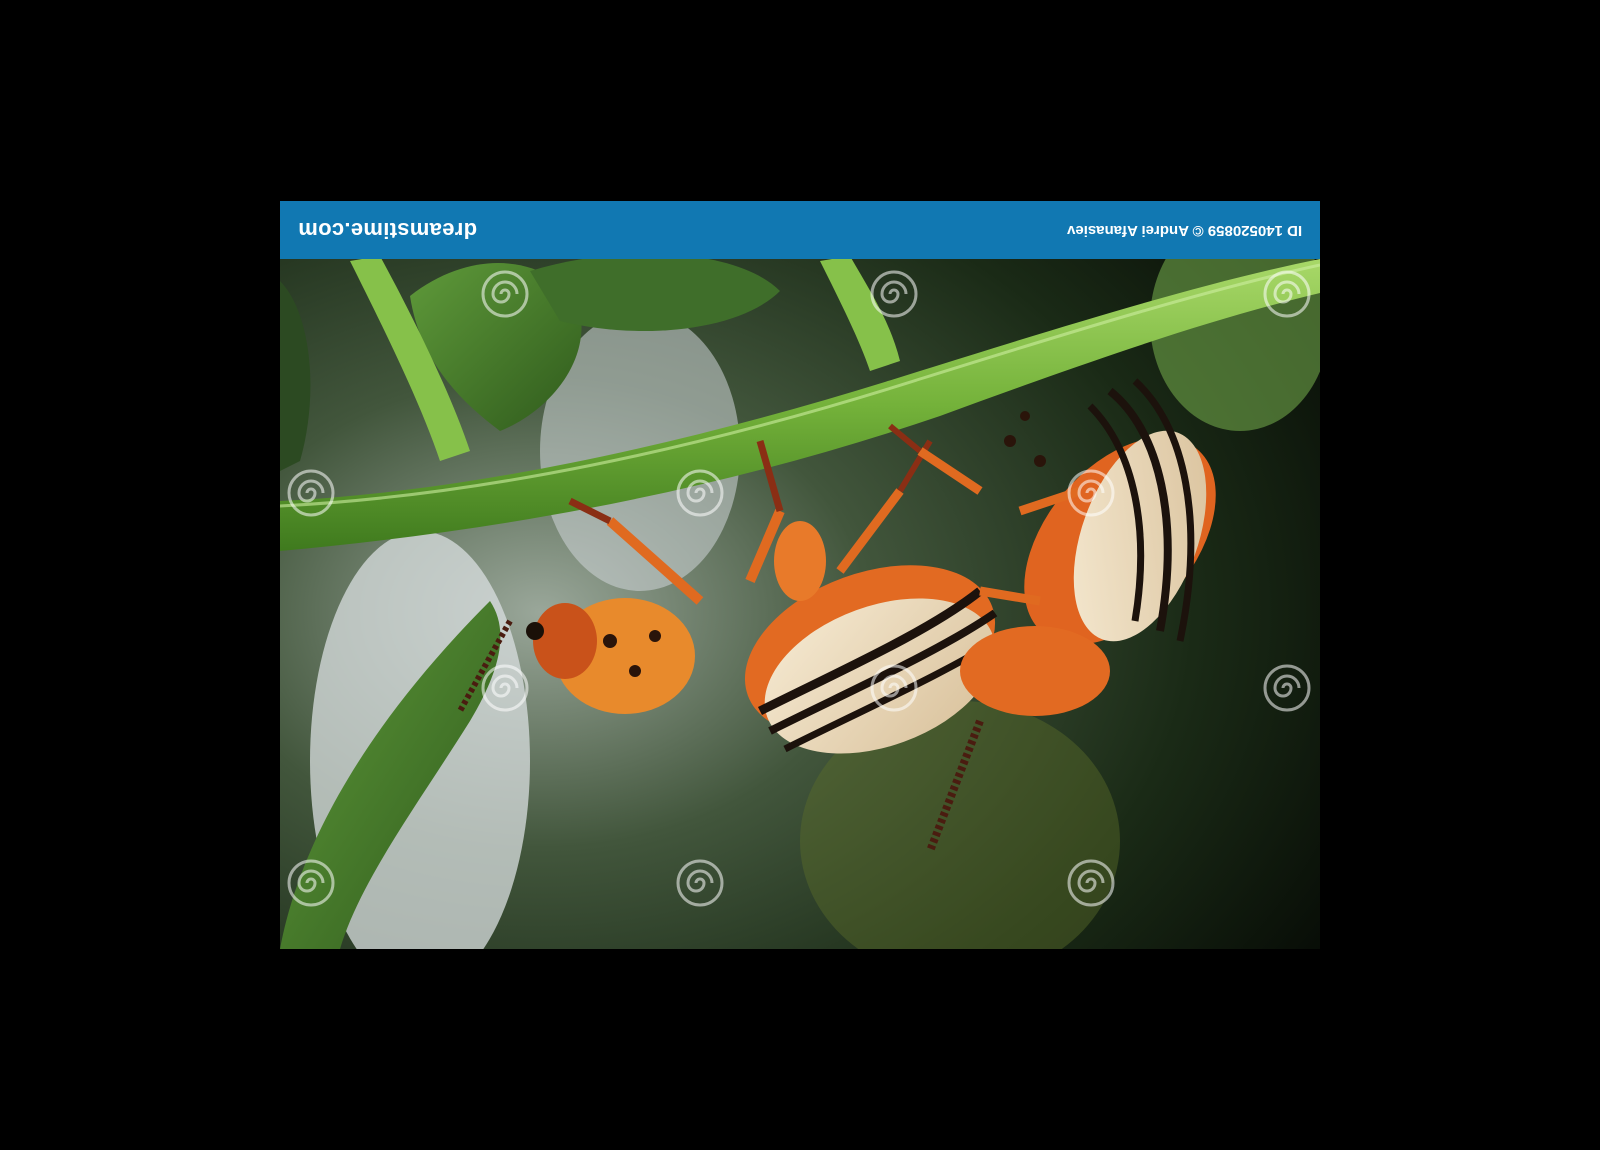  What do you see at coordinates (1184, 230) in the screenshot?
I see `image-credit: ID 140520859 © Andrei Afanasiev` at bounding box center [1184, 230].